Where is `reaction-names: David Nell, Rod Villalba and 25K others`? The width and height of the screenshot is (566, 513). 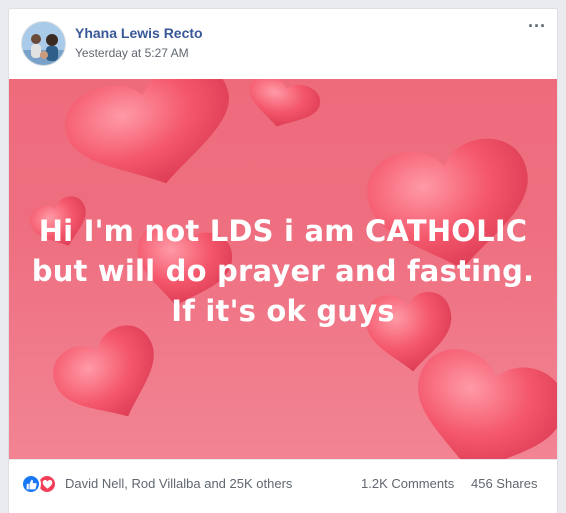
reaction-names: David Nell, Rod Villalba and 25K others is located at coordinates (178, 483).